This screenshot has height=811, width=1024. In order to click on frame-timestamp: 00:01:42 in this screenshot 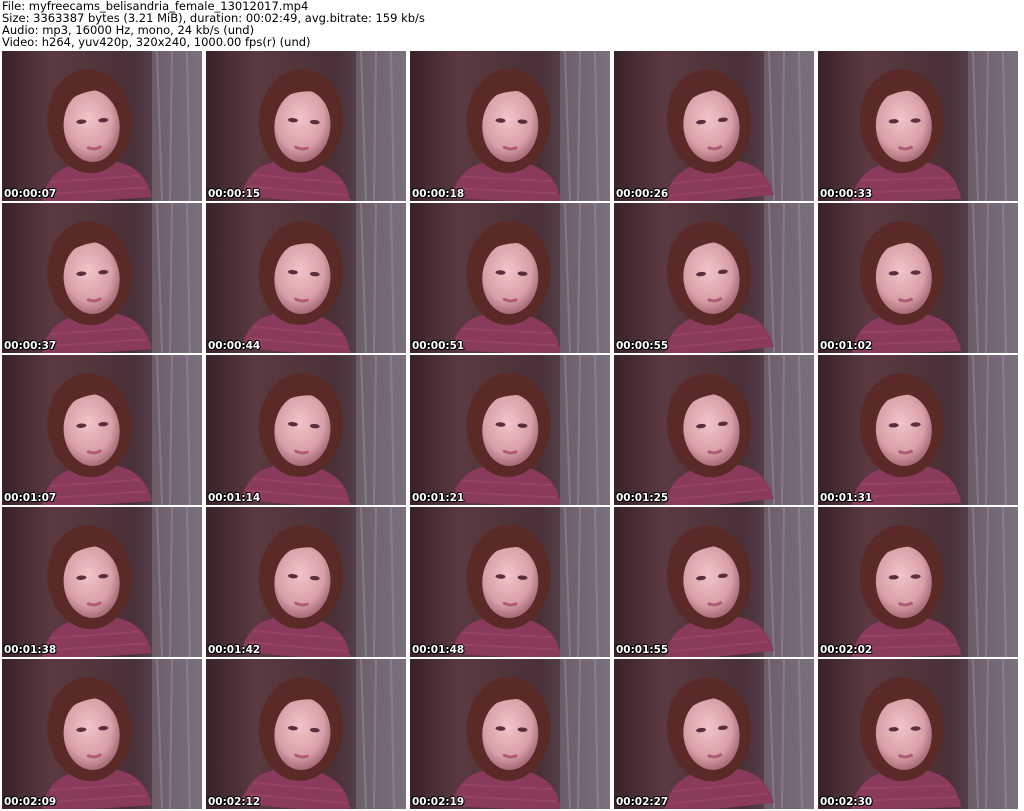, I will do `click(234, 650)`.